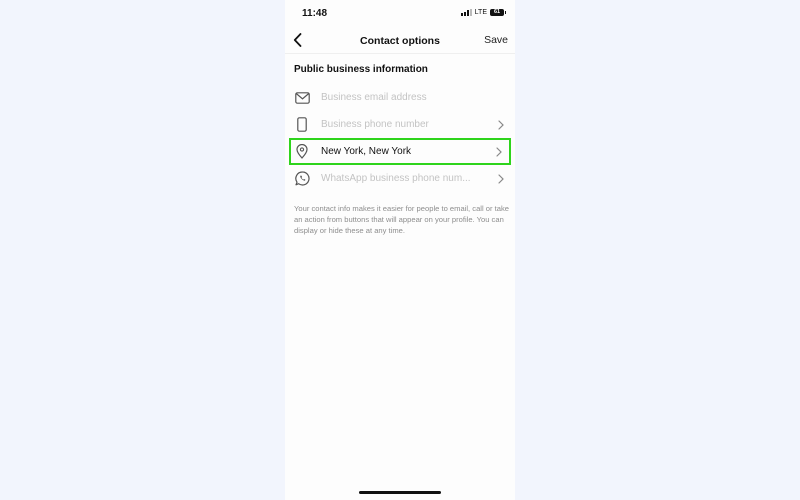  What do you see at coordinates (361, 69) in the screenshot?
I see `section-title: Public business information` at bounding box center [361, 69].